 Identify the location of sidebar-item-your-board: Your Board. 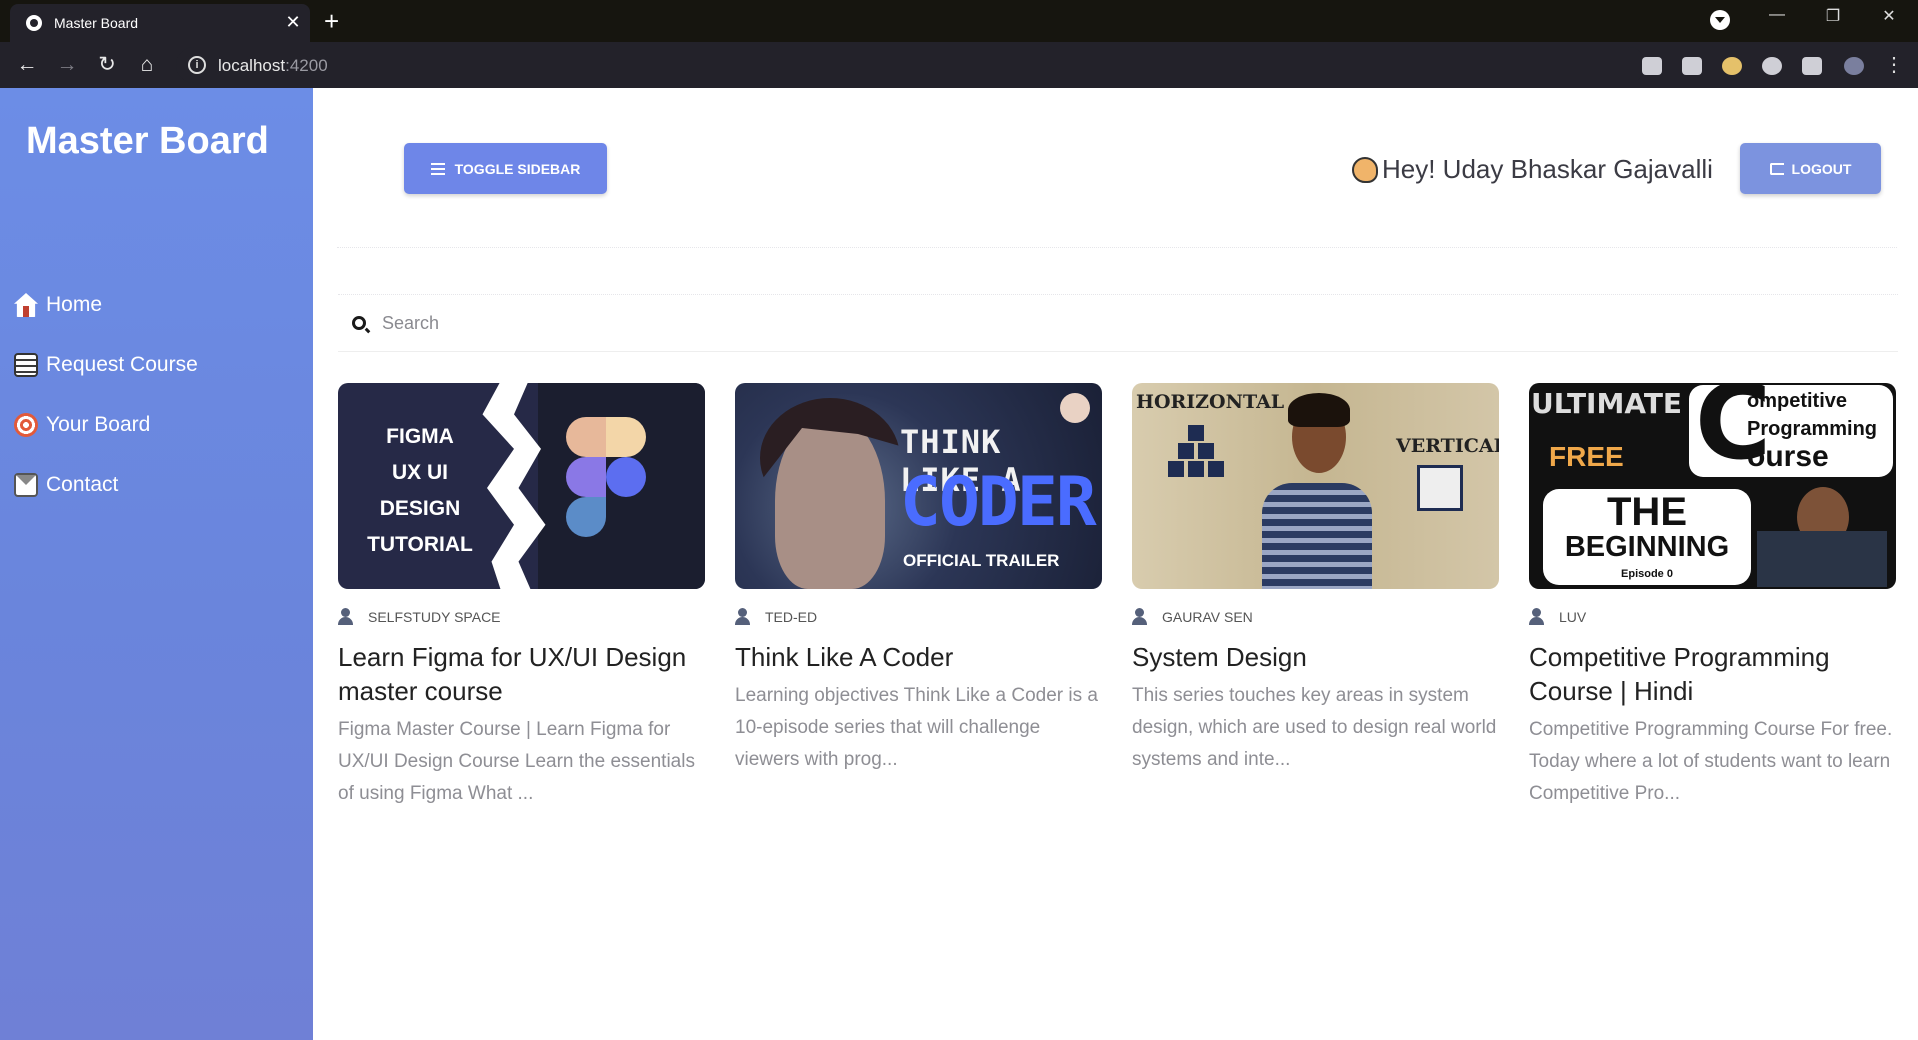
(82, 425).